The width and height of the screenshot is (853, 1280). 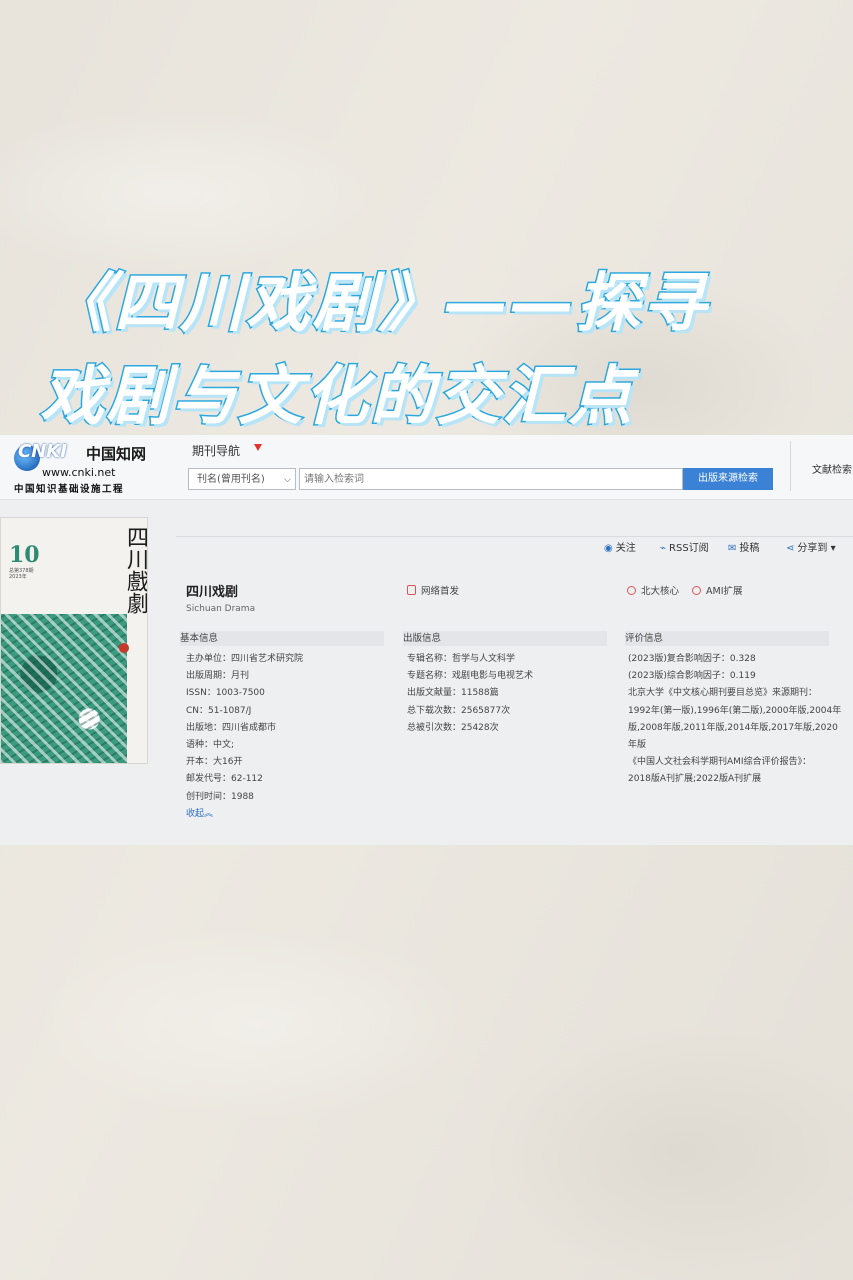 What do you see at coordinates (116, 454) in the screenshot?
I see `logo-cn-name: 中国知网` at bounding box center [116, 454].